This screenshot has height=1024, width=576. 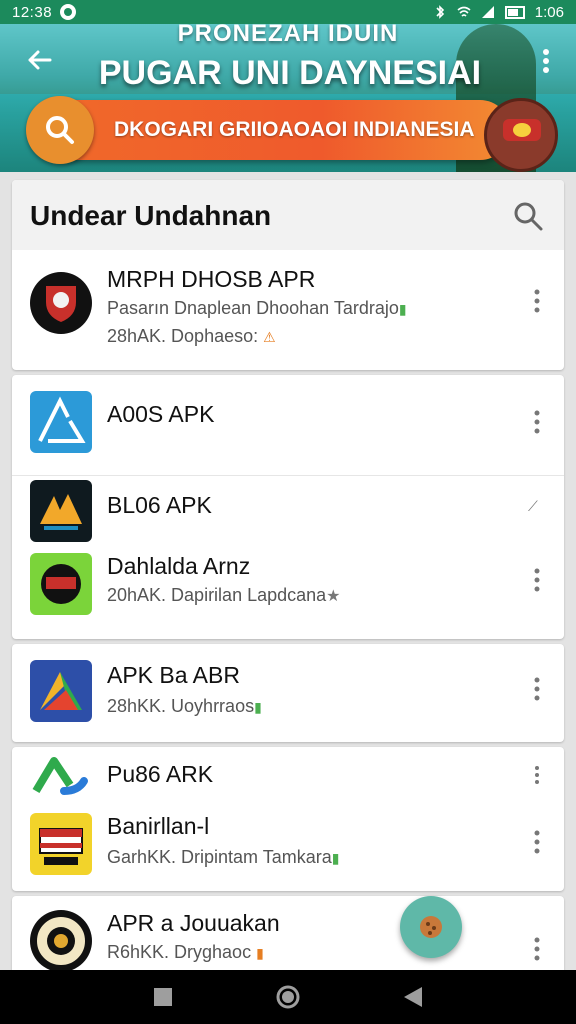 I want to click on system-nav-bar, so click(x=288, y=997).